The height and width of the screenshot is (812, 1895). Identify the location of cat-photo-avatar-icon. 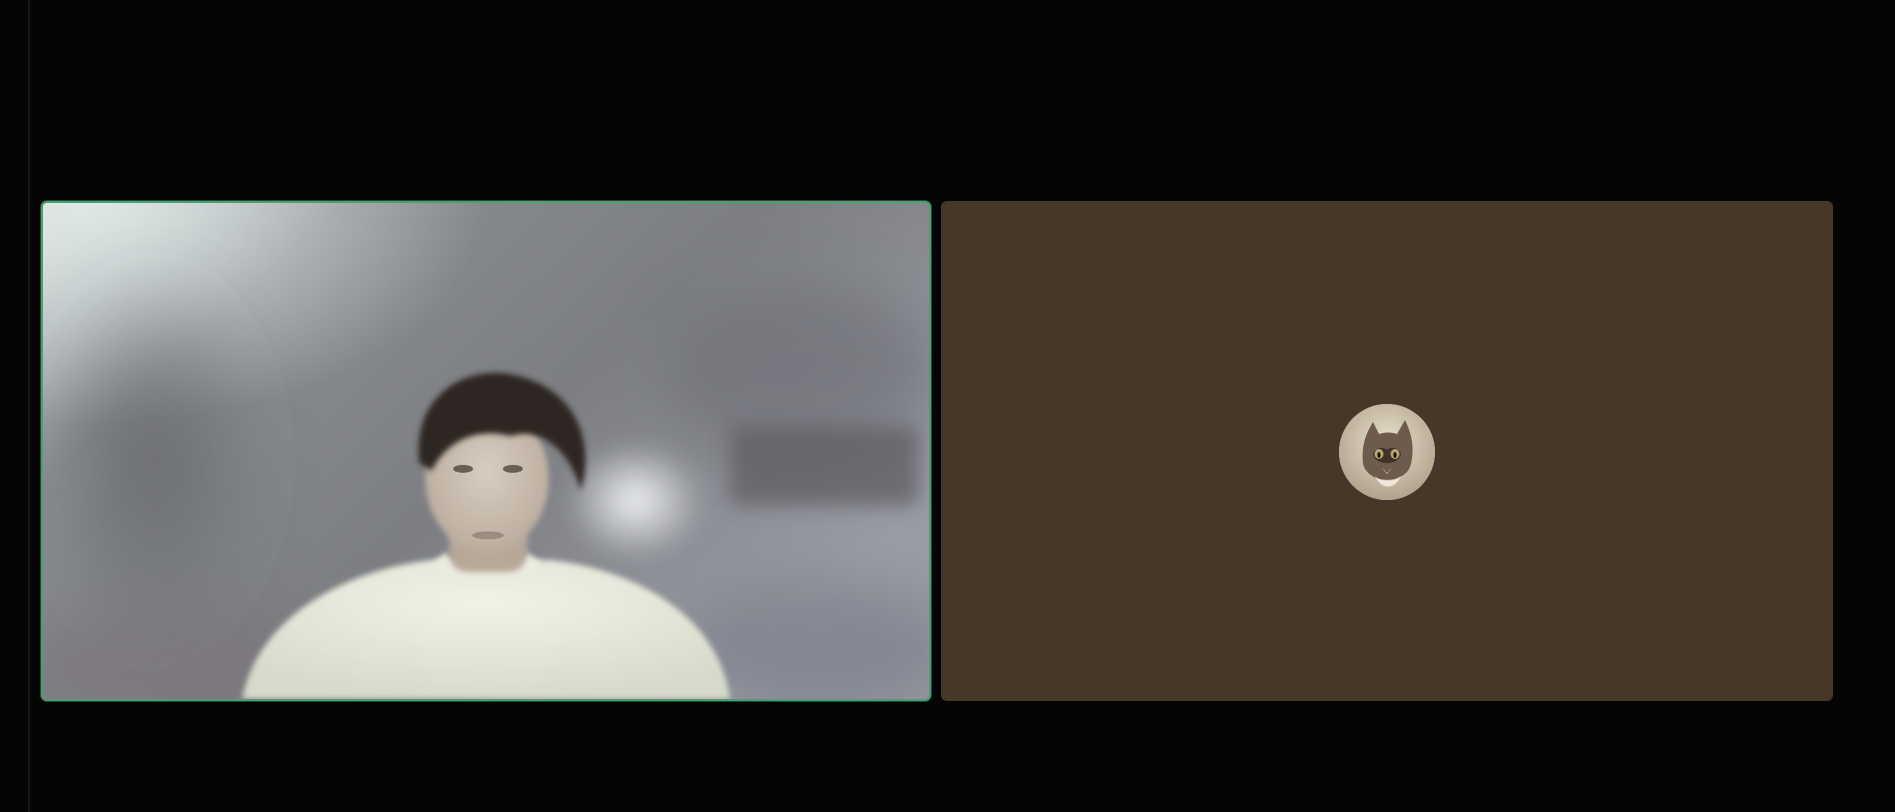
(1387, 452).